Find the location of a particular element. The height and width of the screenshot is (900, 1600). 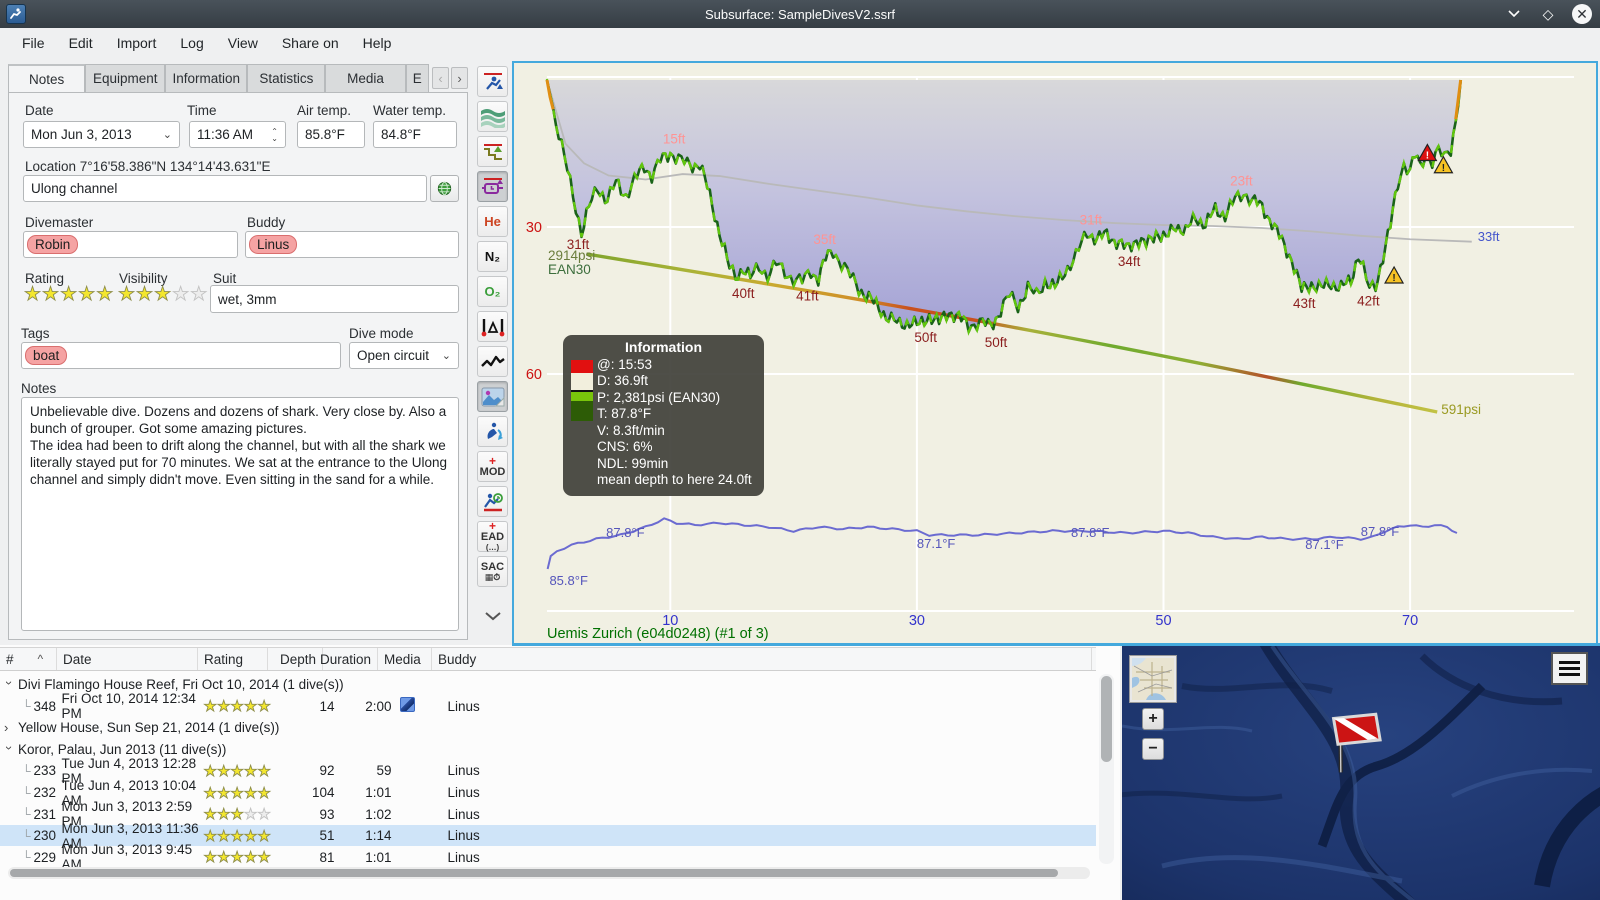

tab-e: E is located at coordinates (417, 78).